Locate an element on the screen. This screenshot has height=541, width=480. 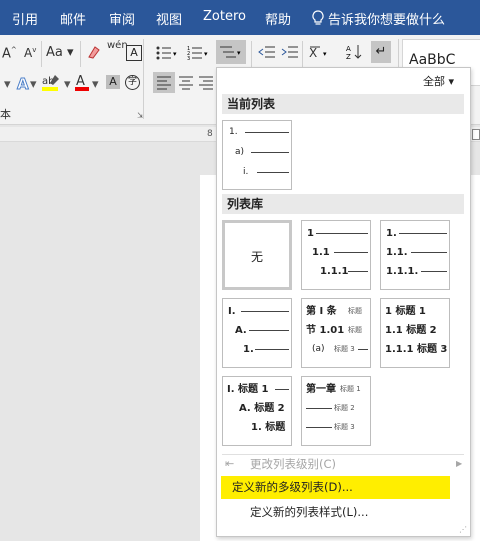
tab-review: 审阅 is located at coordinates (122, 18).